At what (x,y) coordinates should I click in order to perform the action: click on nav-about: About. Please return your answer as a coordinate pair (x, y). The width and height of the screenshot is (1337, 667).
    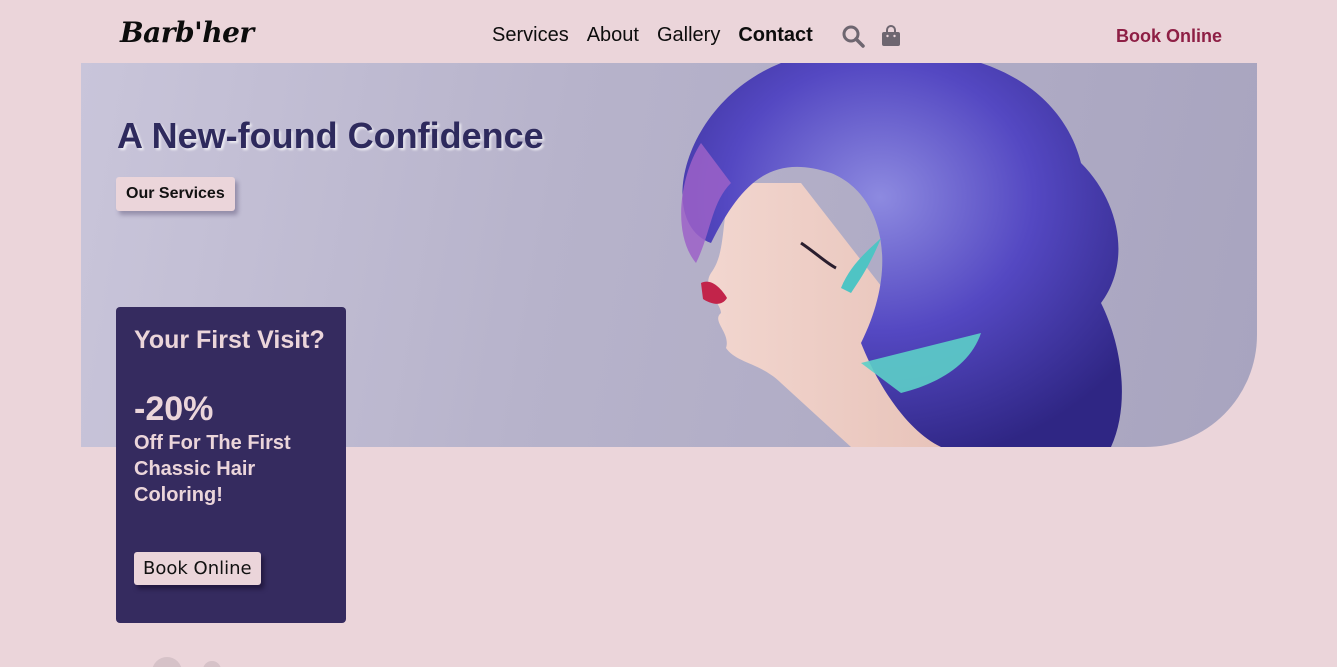
    Looking at the image, I should click on (613, 35).